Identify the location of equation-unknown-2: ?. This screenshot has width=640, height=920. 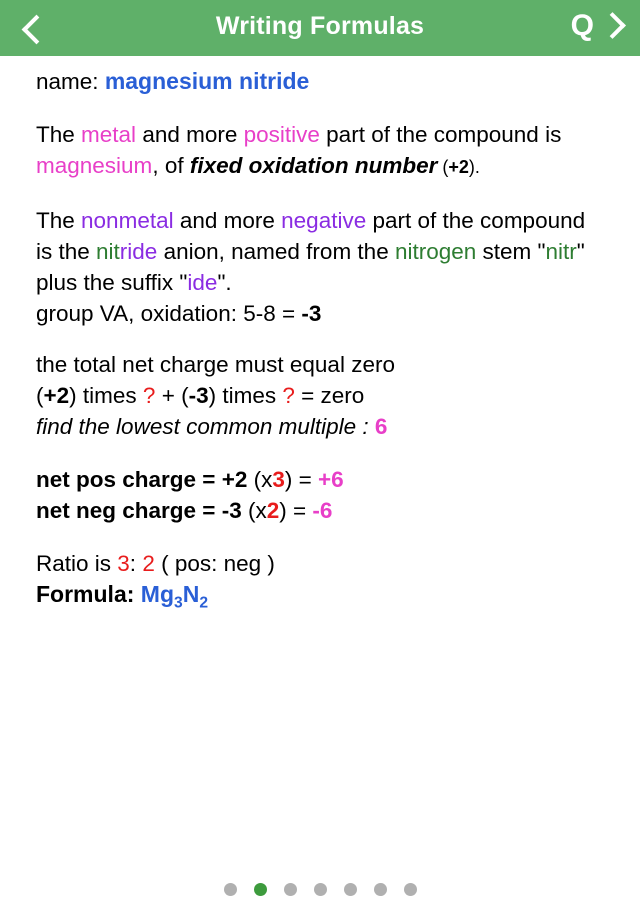
(288, 395).